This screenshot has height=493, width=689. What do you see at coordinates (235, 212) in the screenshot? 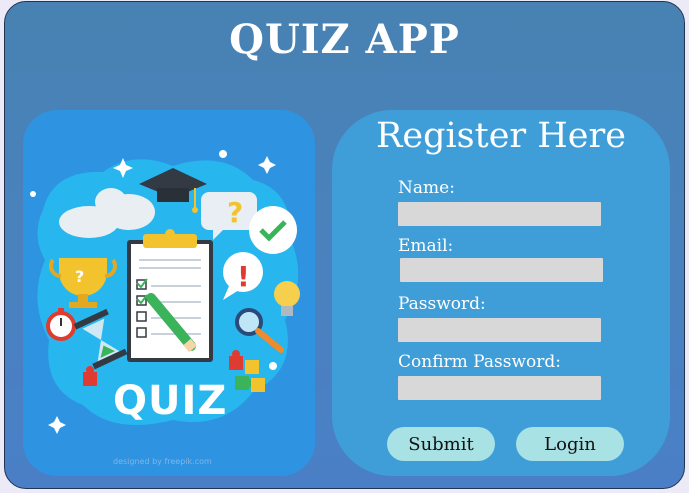
I see `question-mark: ?` at bounding box center [235, 212].